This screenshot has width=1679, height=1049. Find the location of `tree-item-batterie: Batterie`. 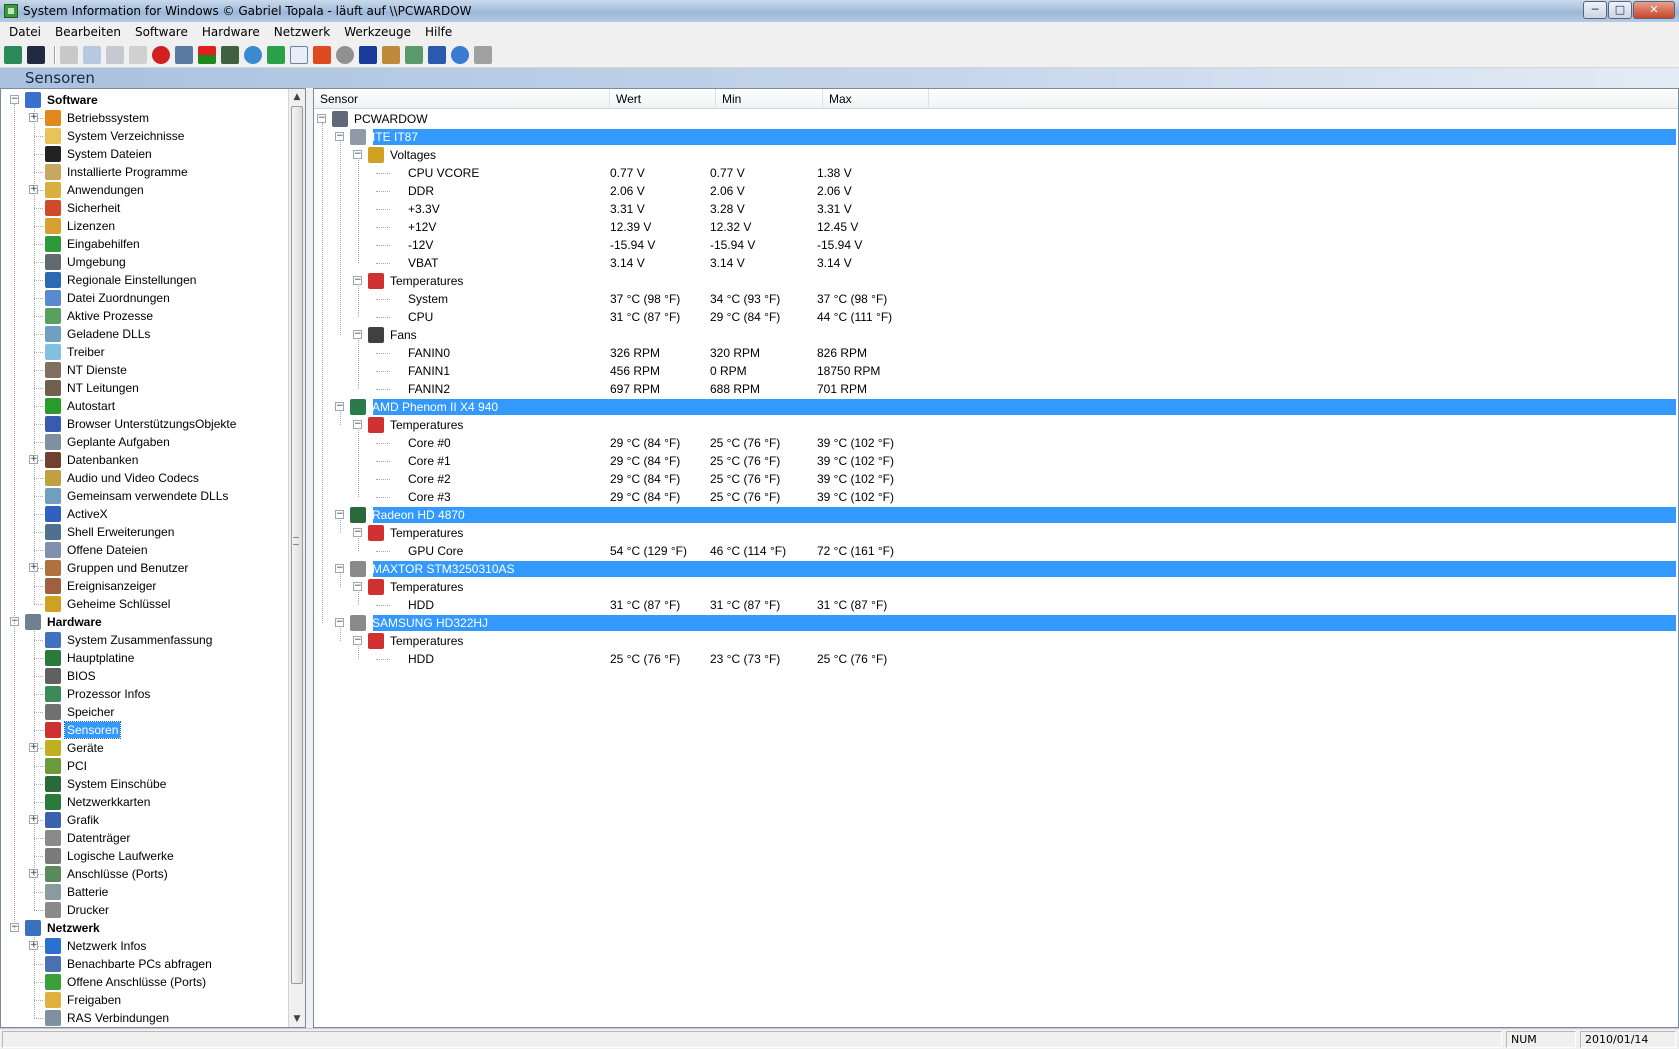

tree-item-batterie: Batterie is located at coordinates (145, 892).